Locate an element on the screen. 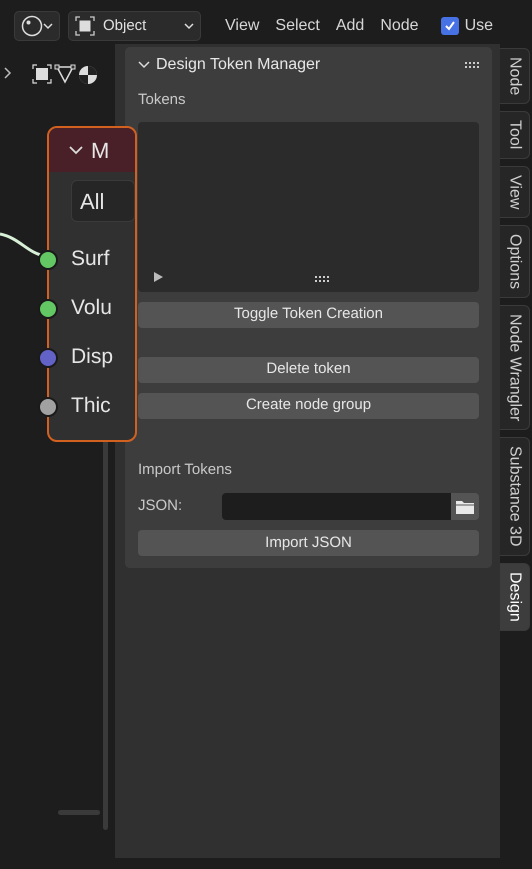  node-title: M is located at coordinates (100, 150).